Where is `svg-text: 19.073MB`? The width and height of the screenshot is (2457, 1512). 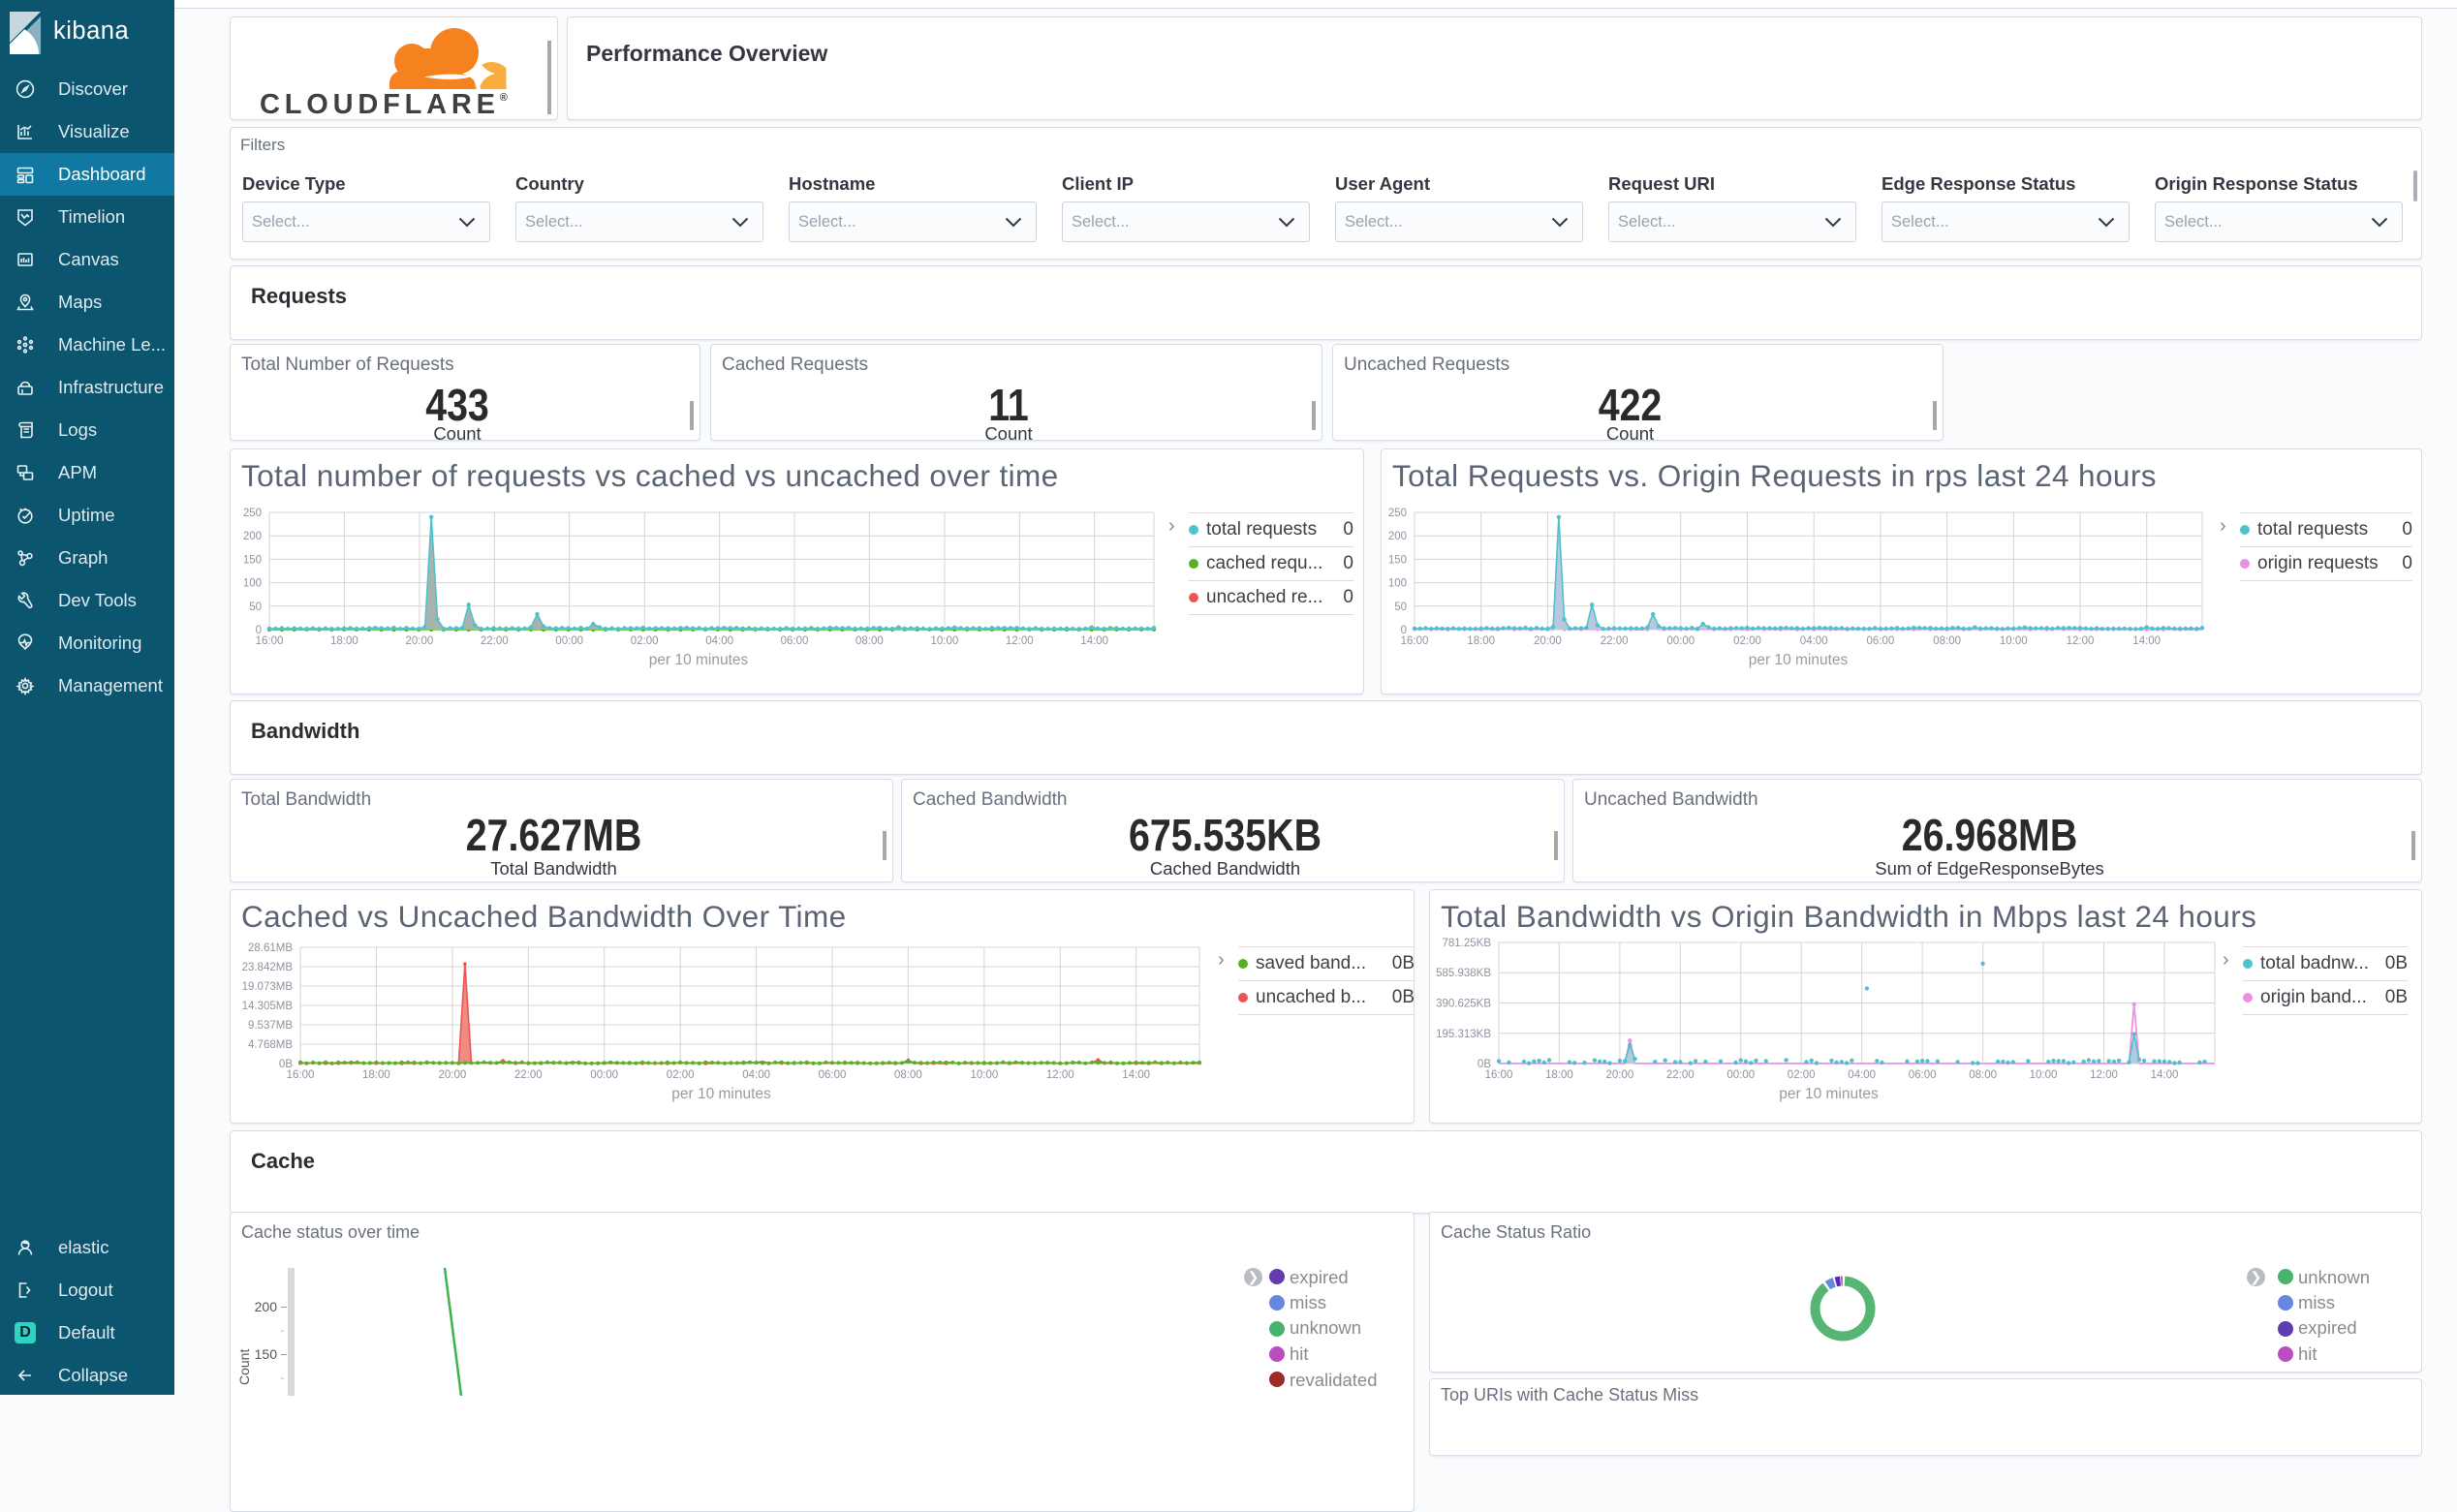
svg-text: 19.073MB is located at coordinates (268, 987).